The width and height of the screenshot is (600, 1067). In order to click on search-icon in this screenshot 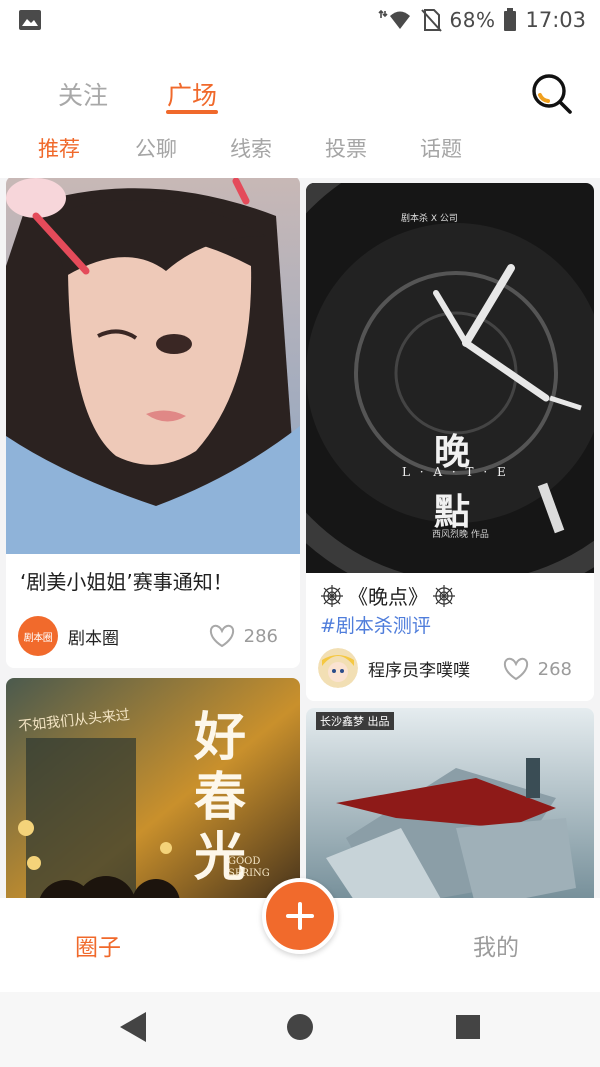, I will do `click(551, 93)`.